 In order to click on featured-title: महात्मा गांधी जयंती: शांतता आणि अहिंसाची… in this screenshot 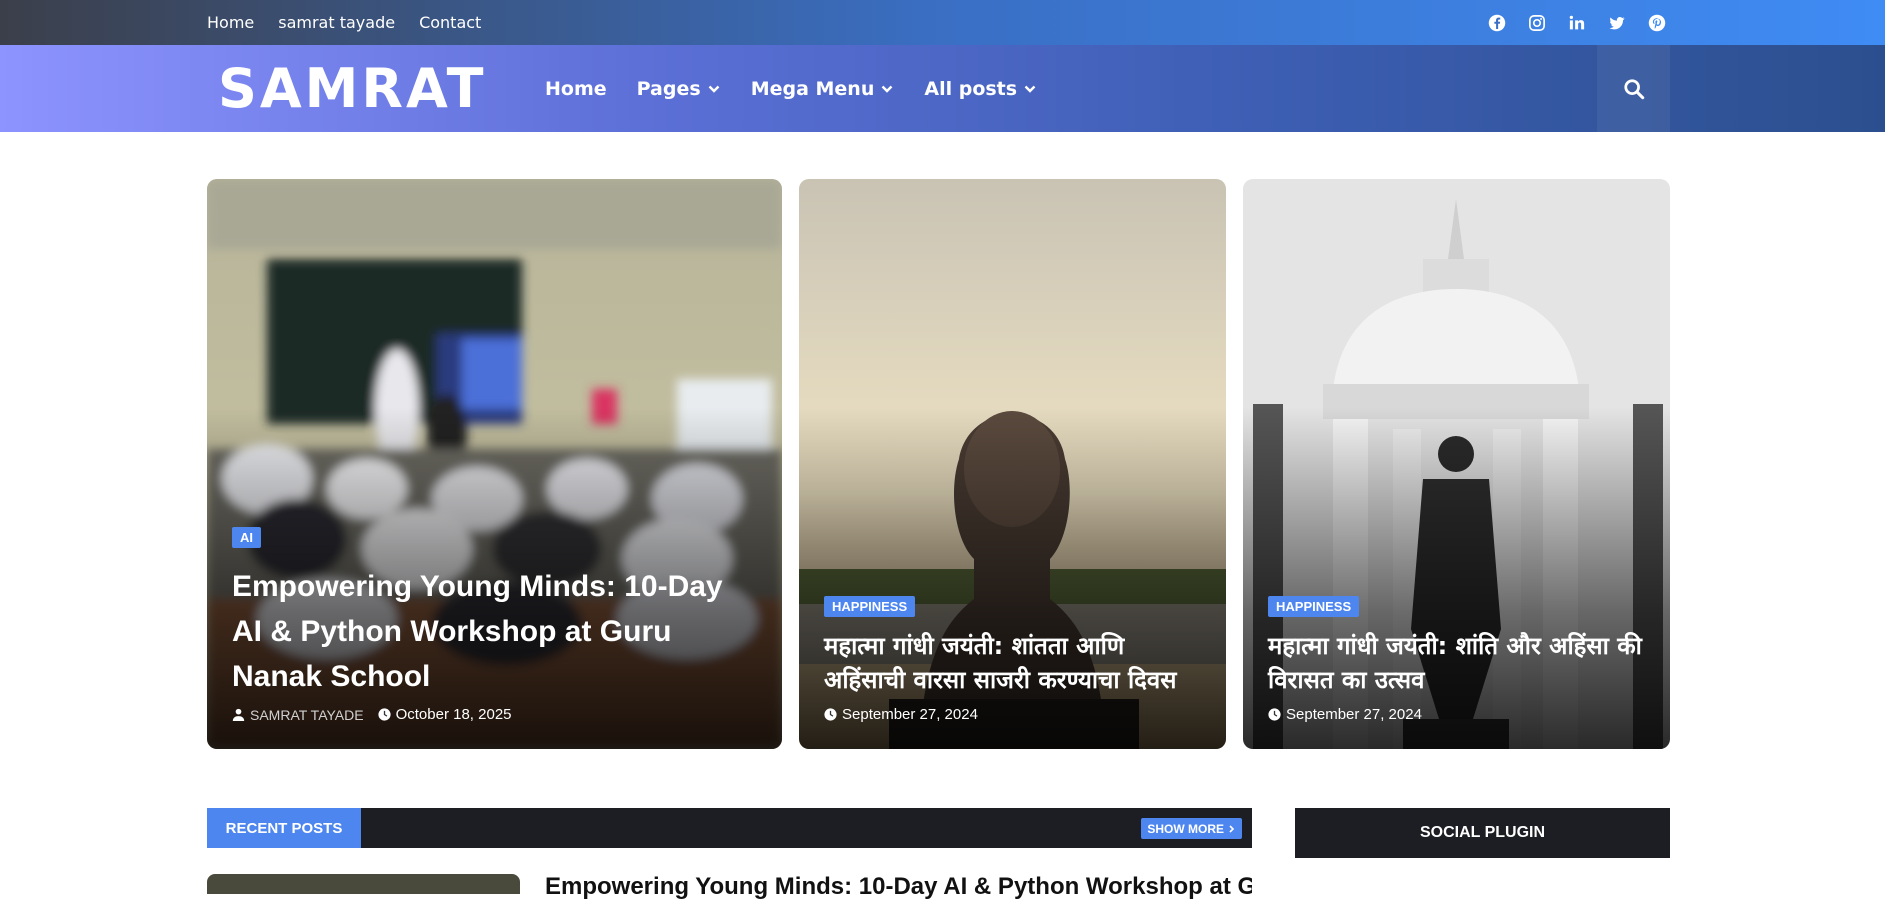, I will do `click(1012, 663)`.